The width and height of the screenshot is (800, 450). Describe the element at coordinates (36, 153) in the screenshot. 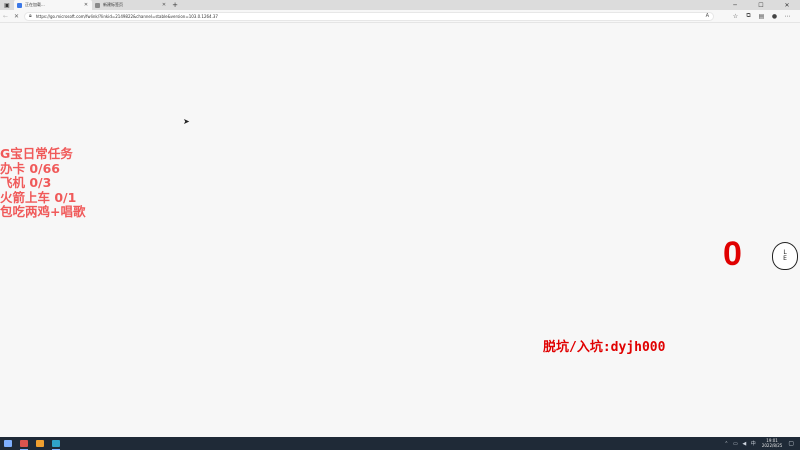

I see `task-line: G宝日常任务` at that location.